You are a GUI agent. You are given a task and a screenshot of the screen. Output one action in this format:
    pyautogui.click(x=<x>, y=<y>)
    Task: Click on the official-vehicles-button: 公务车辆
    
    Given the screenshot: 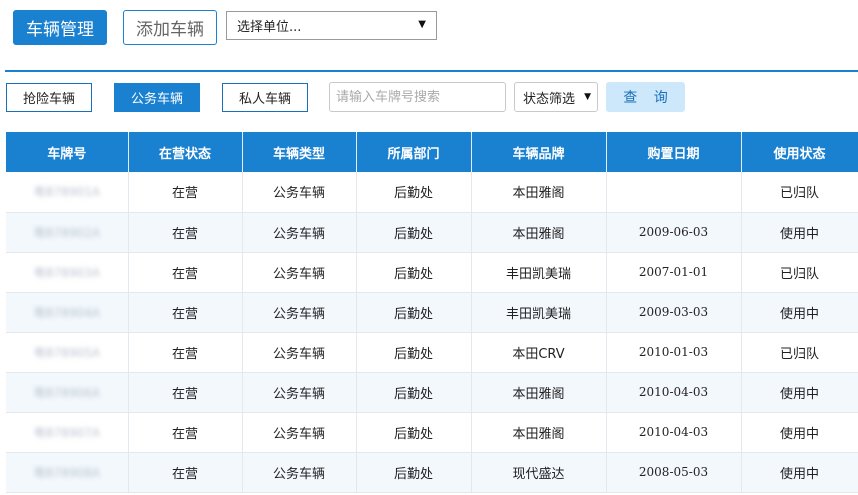 What is the action you would take?
    pyautogui.click(x=157, y=97)
    